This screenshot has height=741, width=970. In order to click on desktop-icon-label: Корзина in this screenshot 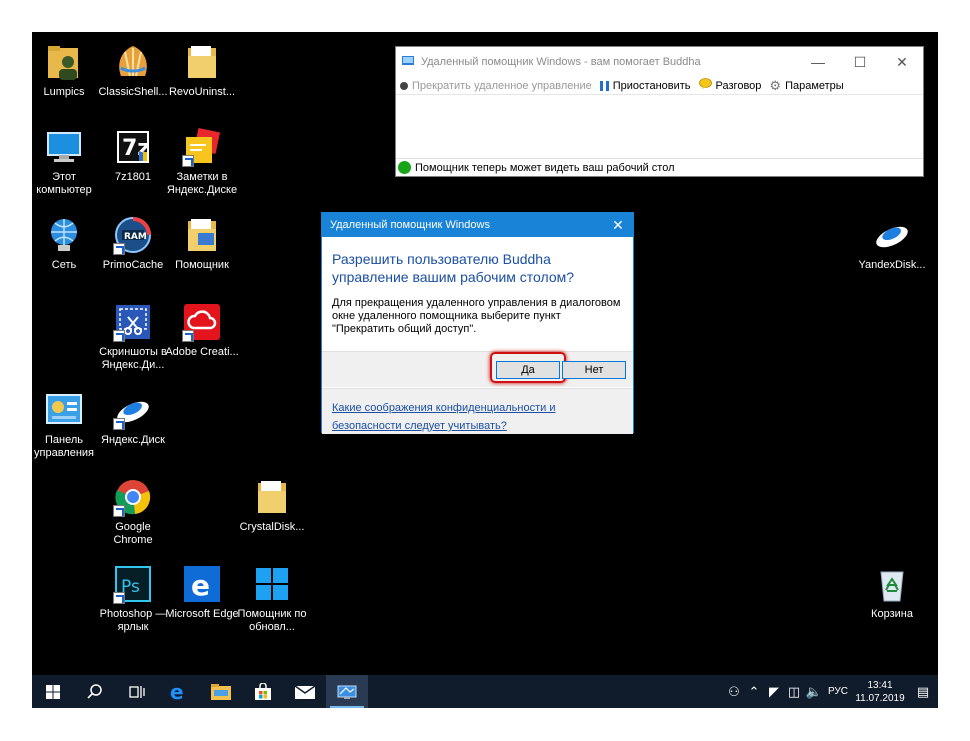, I will do `click(892, 614)`.